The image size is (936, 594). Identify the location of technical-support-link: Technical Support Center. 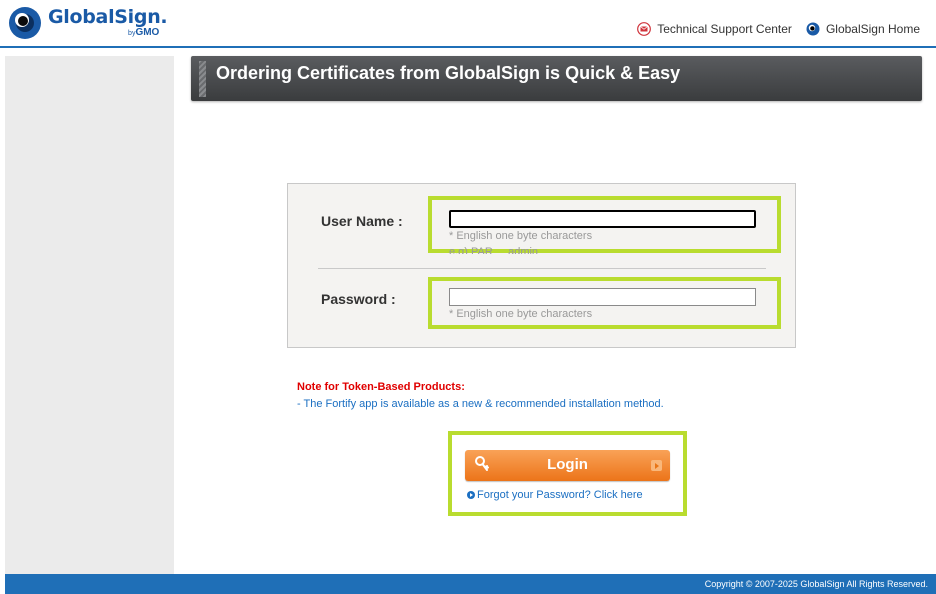
(714, 29).